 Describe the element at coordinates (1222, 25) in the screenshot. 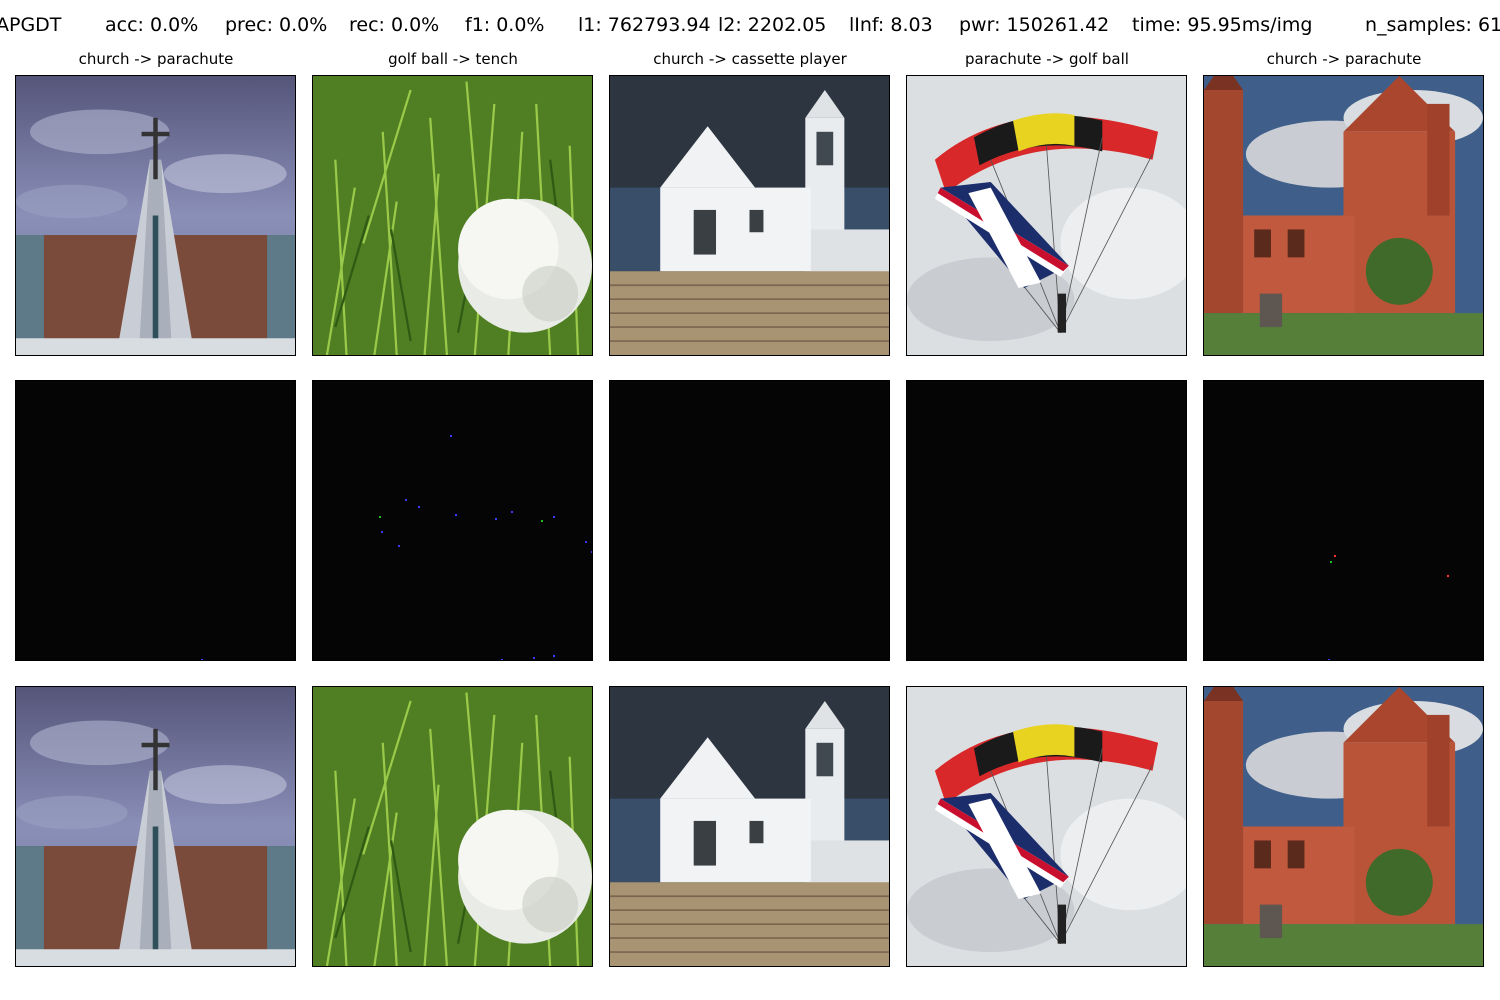

I see `time-metric: time: 95.95ms/img` at that location.